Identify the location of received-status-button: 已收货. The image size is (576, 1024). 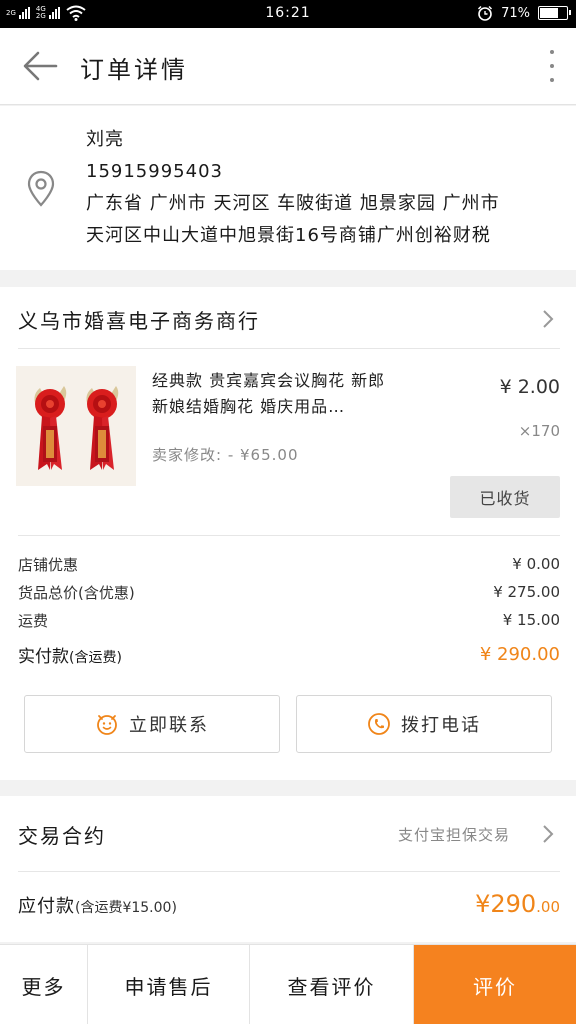
(505, 497).